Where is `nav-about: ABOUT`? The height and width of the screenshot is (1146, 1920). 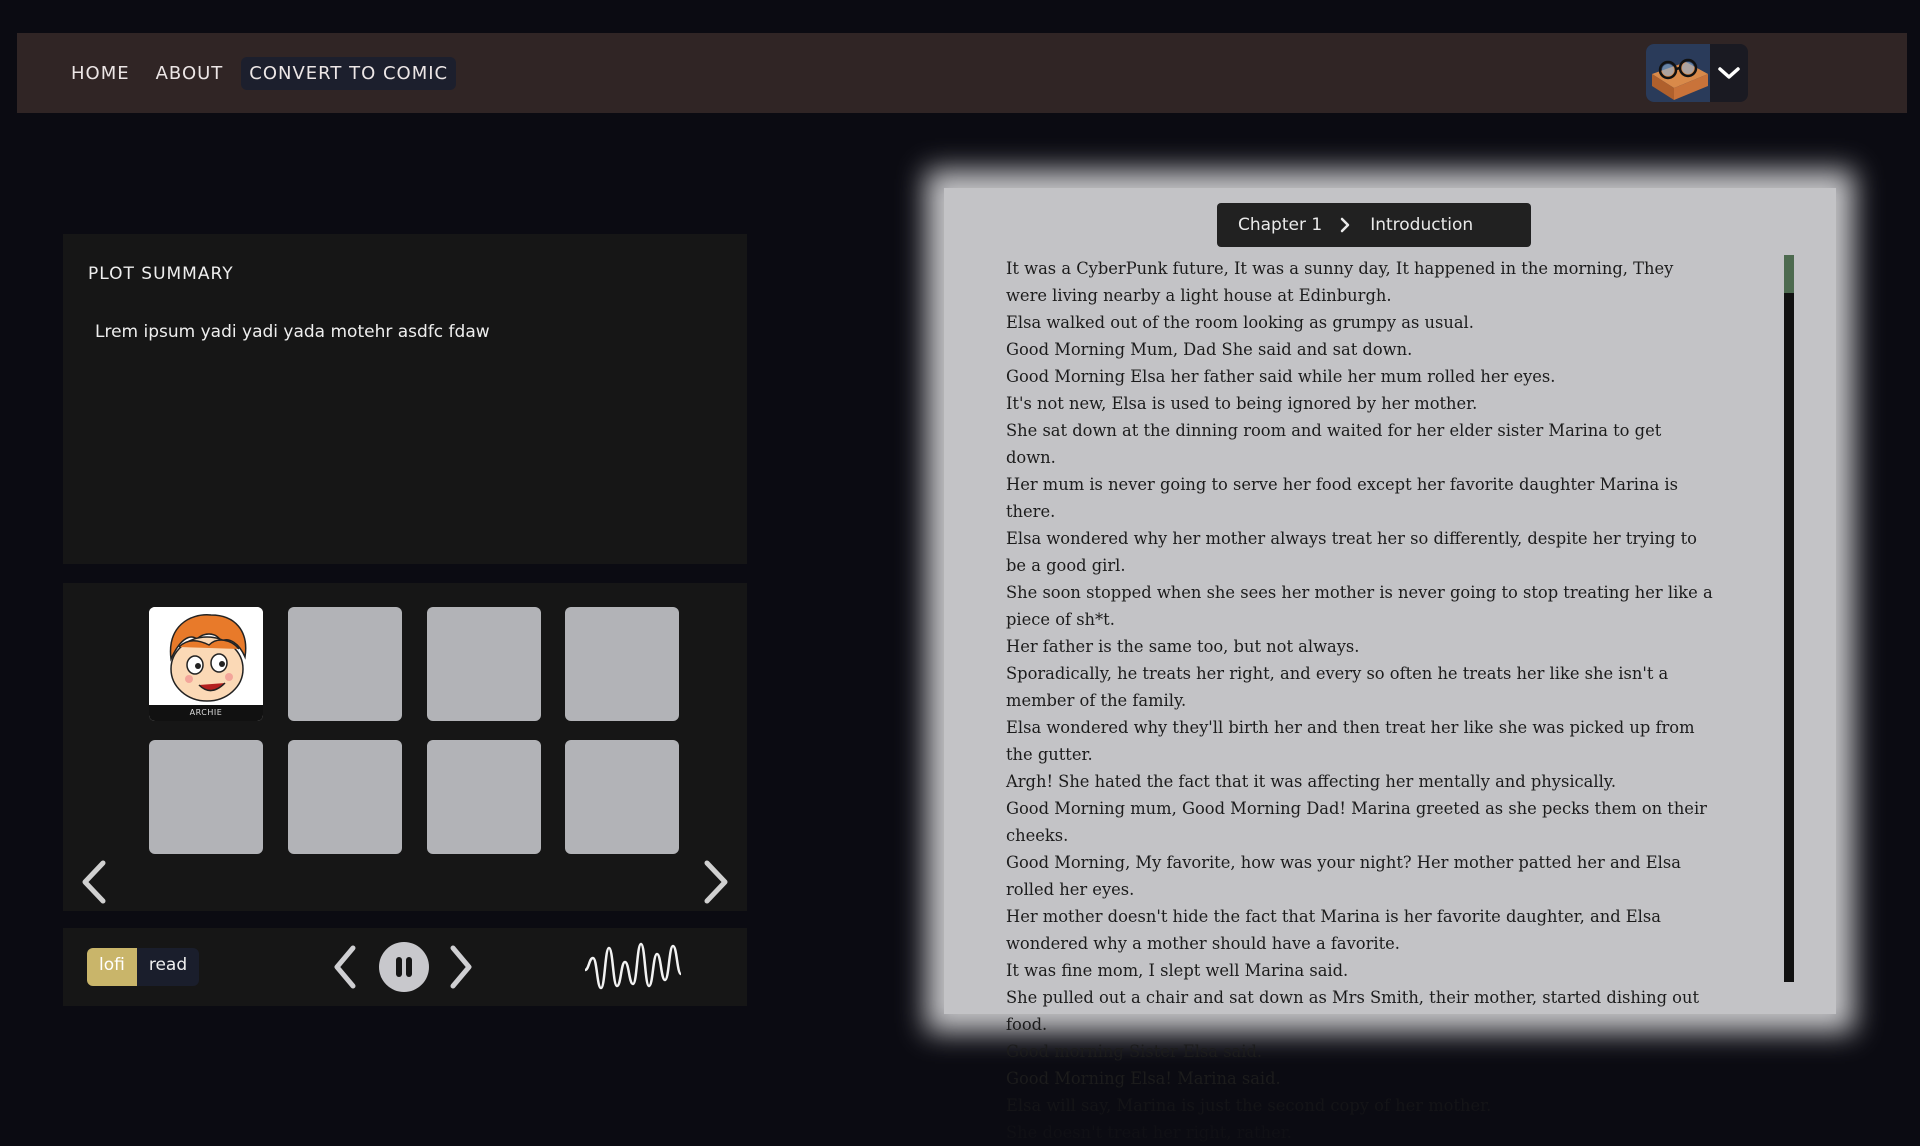 nav-about: ABOUT is located at coordinates (190, 73).